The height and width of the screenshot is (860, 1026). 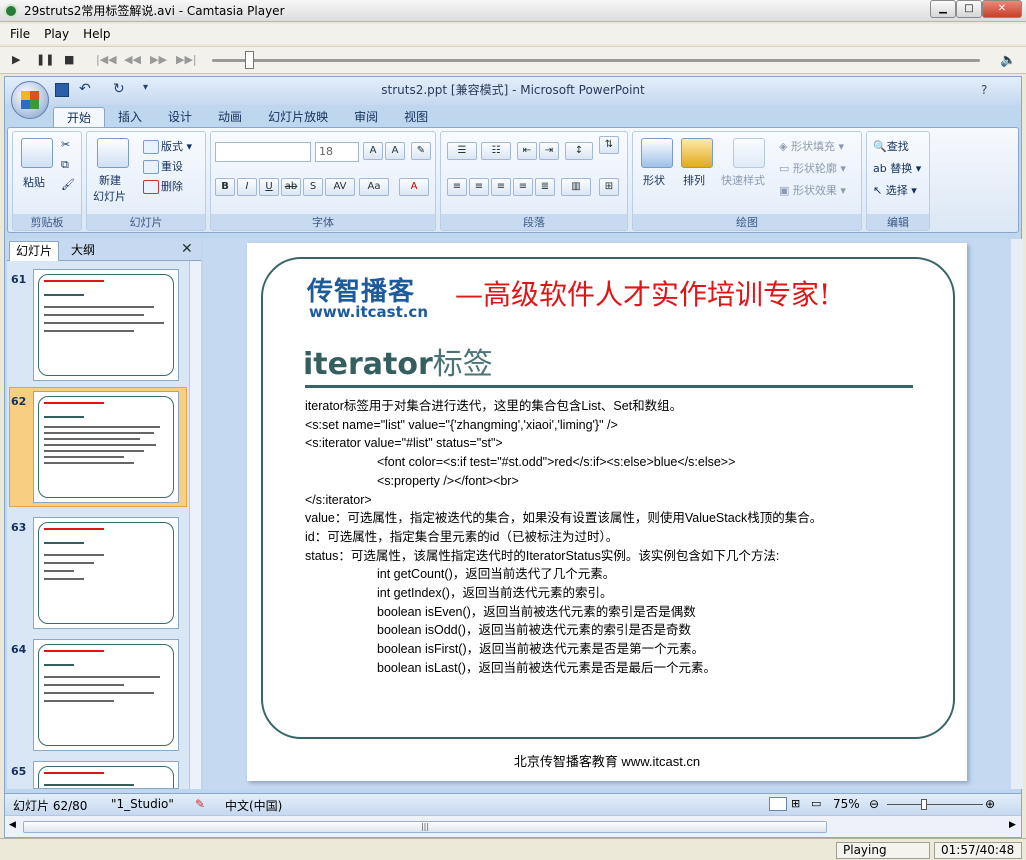 What do you see at coordinates (12, 825) in the screenshot?
I see `scroll-left-icon: ◀` at bounding box center [12, 825].